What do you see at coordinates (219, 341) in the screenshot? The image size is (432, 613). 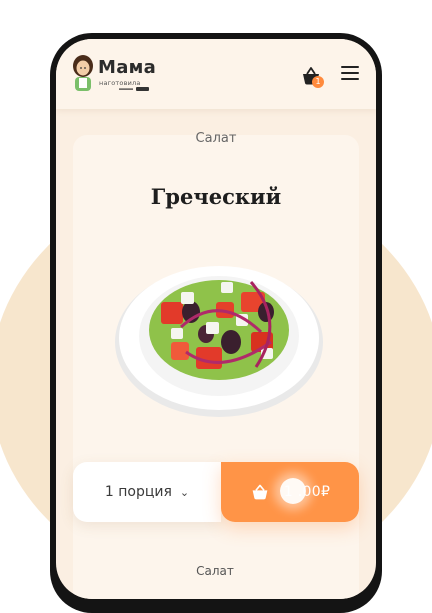 I see `greek-salad-image` at bounding box center [219, 341].